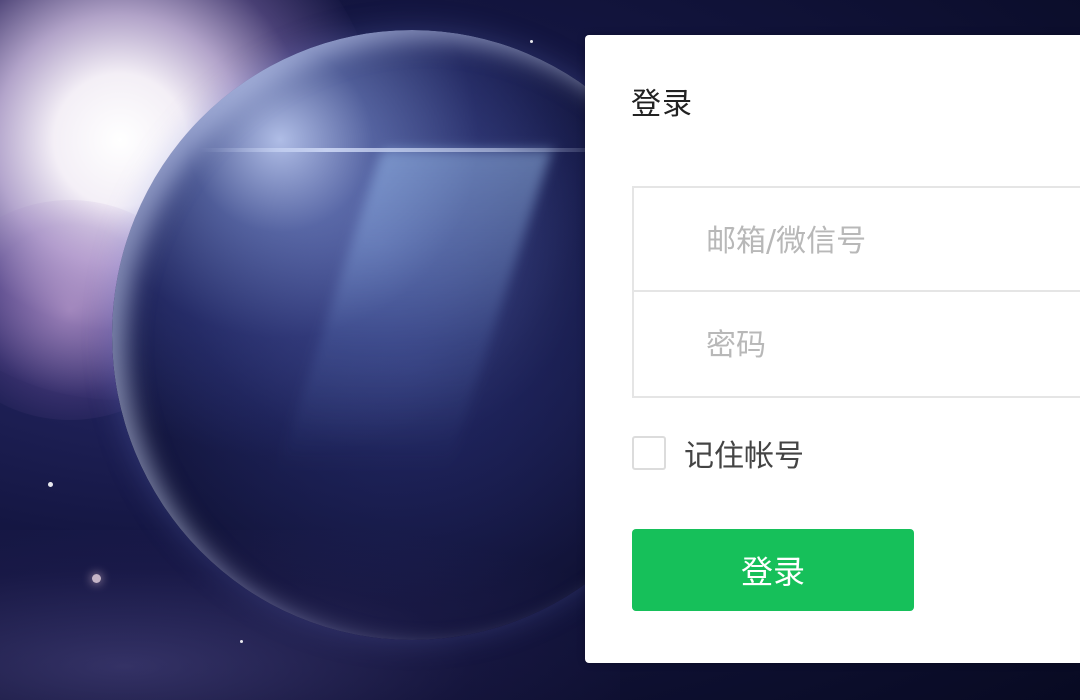 This screenshot has width=1080, height=700. I want to click on login-title: 登录, so click(662, 104).